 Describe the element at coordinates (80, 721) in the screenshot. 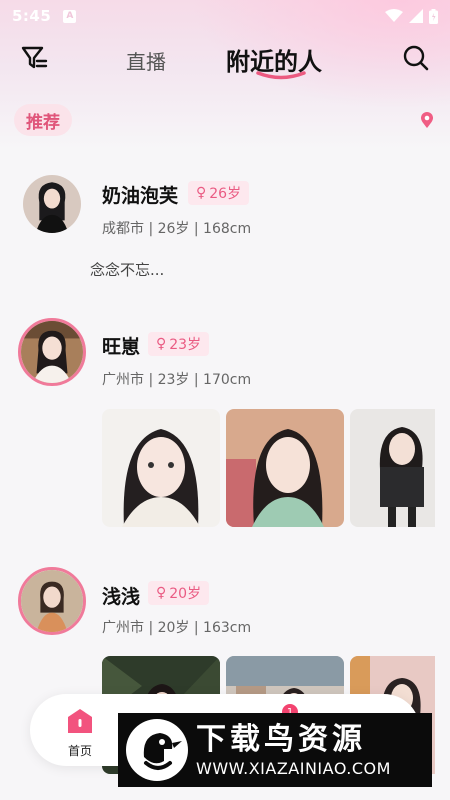

I see `home-icon` at that location.